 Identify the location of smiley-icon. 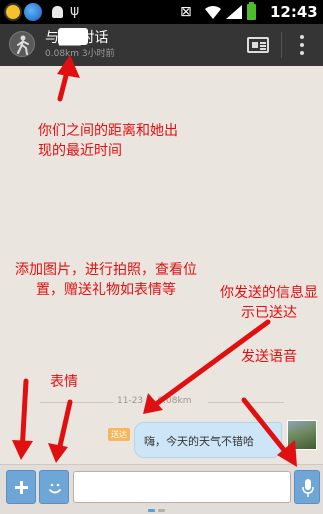
(55, 488).